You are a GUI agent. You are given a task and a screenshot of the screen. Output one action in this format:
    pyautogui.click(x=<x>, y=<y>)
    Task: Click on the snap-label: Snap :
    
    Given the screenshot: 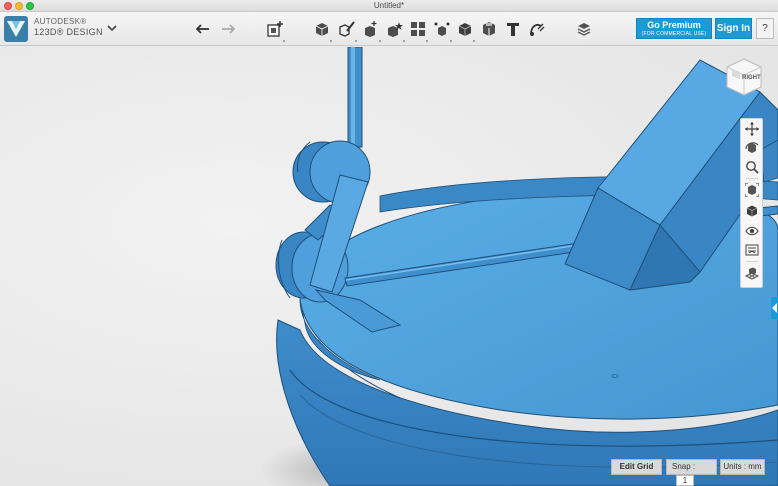 What is the action you would take?
    pyautogui.click(x=684, y=466)
    